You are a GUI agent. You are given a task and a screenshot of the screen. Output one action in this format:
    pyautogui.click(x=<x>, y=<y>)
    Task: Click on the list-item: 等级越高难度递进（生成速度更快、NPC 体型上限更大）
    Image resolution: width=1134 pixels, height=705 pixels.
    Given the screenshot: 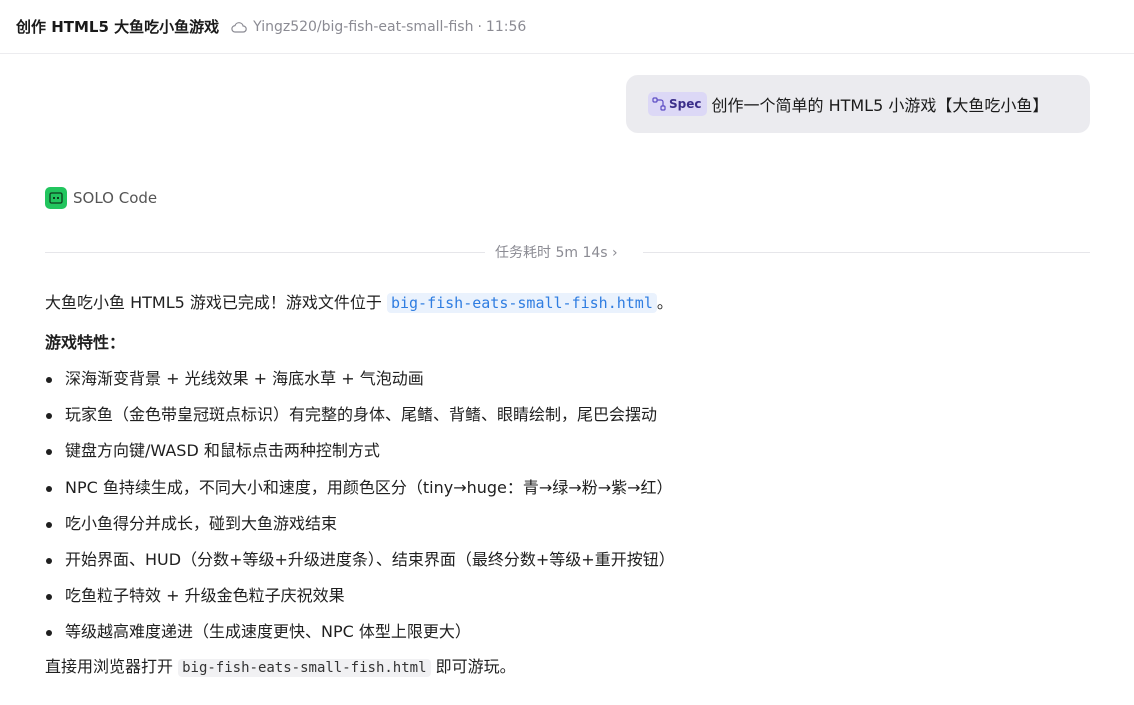 What is the action you would take?
    pyautogui.click(x=567, y=637)
    